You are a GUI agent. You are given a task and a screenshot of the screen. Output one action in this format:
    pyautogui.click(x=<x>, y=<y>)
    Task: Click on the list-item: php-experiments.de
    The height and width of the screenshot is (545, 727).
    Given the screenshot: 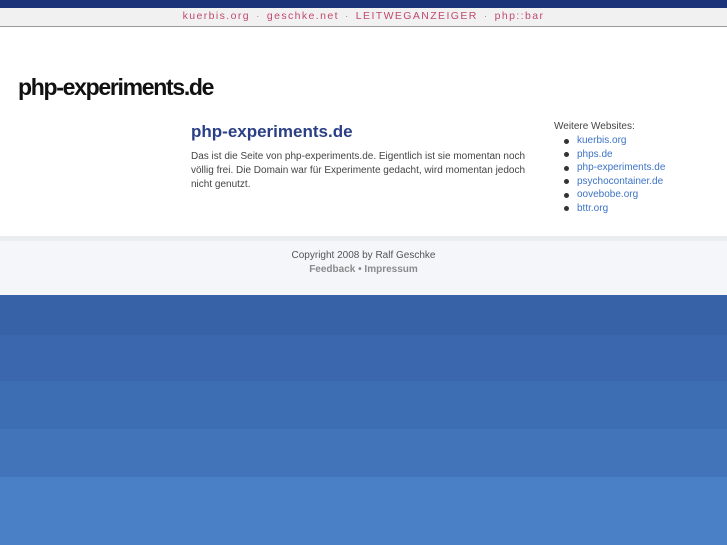 What is the action you would take?
    pyautogui.click(x=639, y=168)
    